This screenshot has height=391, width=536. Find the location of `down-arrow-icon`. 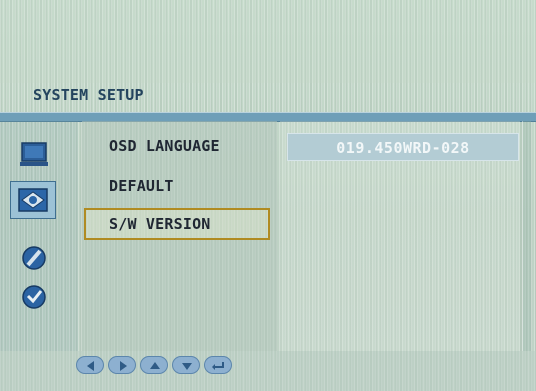

down-arrow-icon is located at coordinates (187, 366).